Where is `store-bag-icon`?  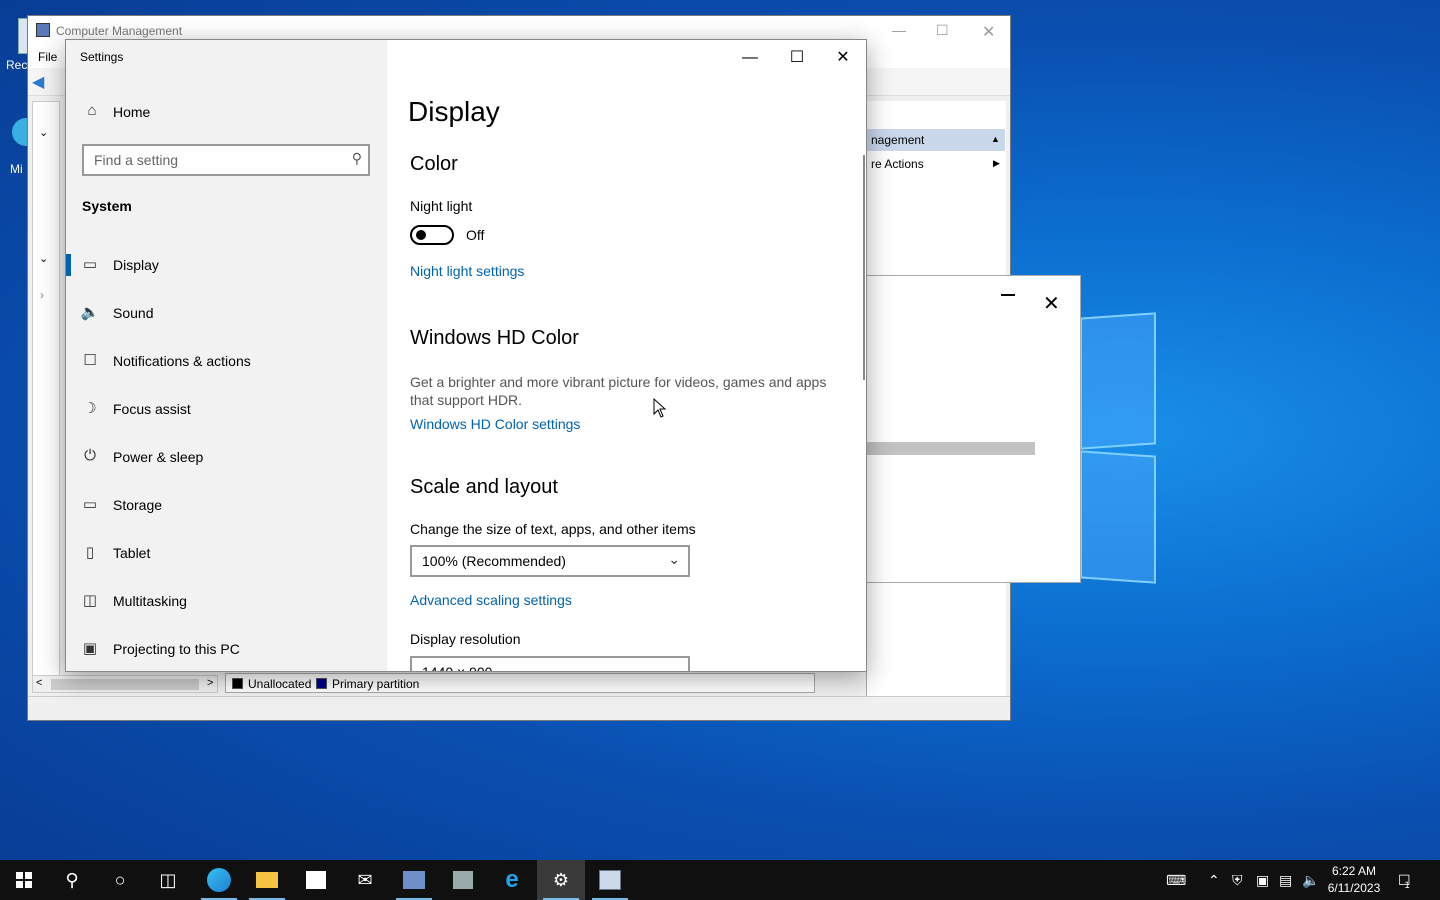
store-bag-icon is located at coordinates (316, 880).